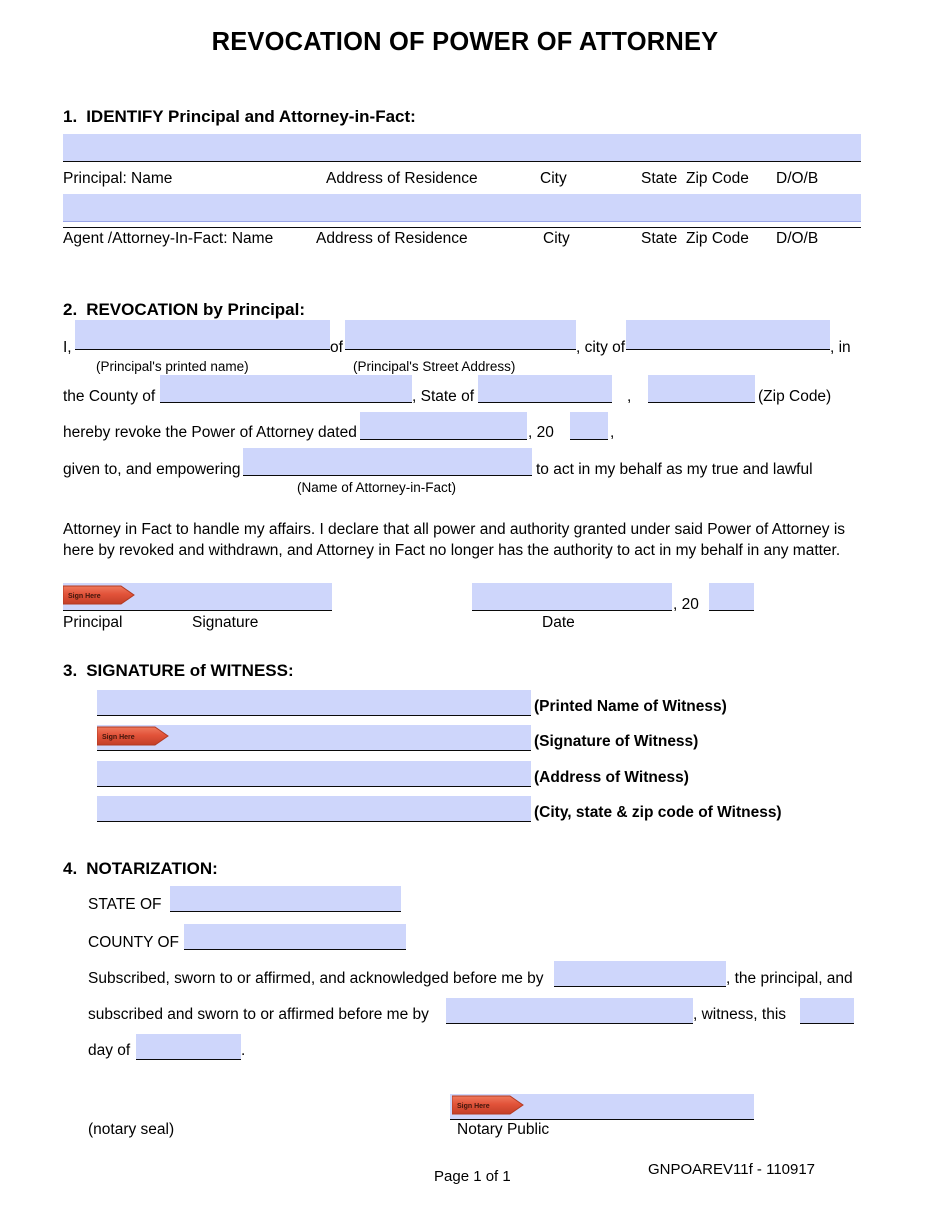  I want to click on poa-date-field, so click(443, 426).